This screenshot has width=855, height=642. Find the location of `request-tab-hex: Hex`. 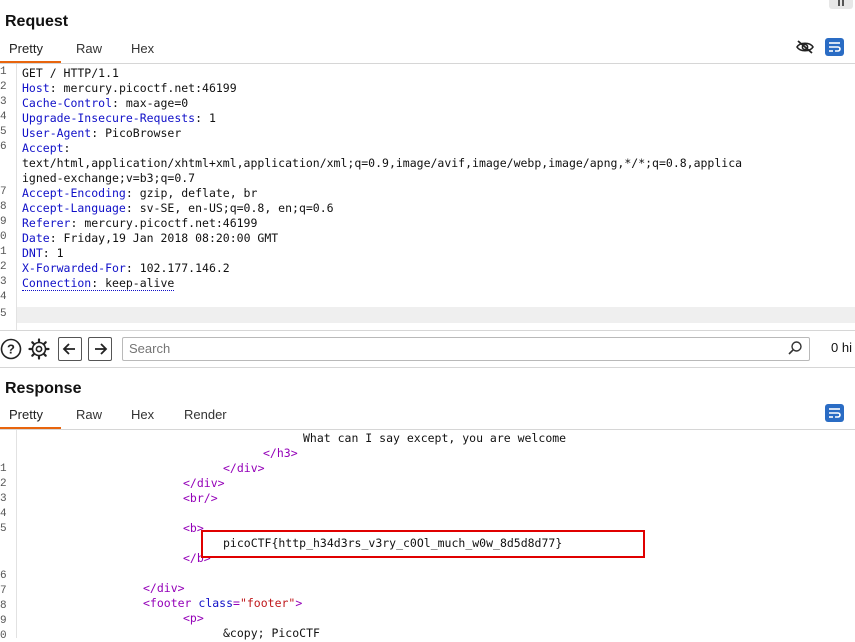

request-tab-hex: Hex is located at coordinates (142, 49).